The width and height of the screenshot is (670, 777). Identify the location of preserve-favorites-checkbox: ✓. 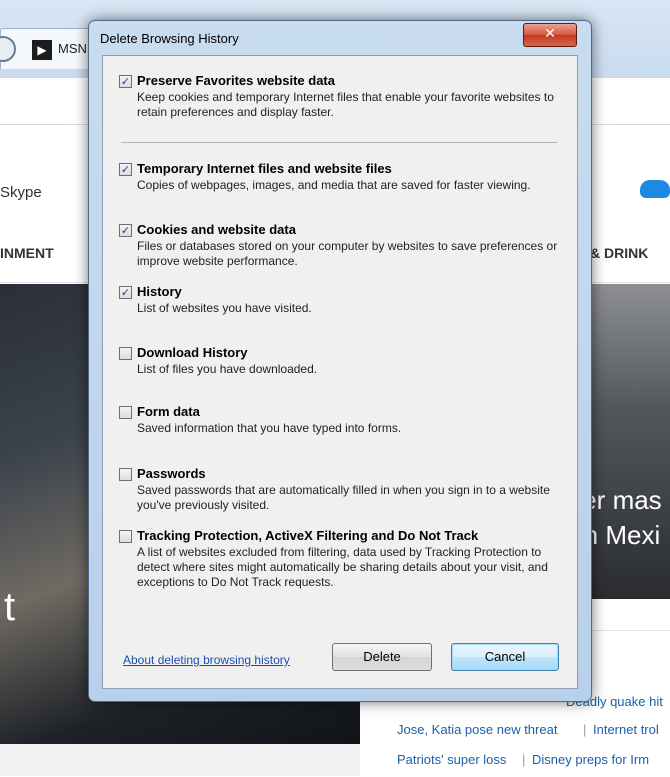
(125, 81).